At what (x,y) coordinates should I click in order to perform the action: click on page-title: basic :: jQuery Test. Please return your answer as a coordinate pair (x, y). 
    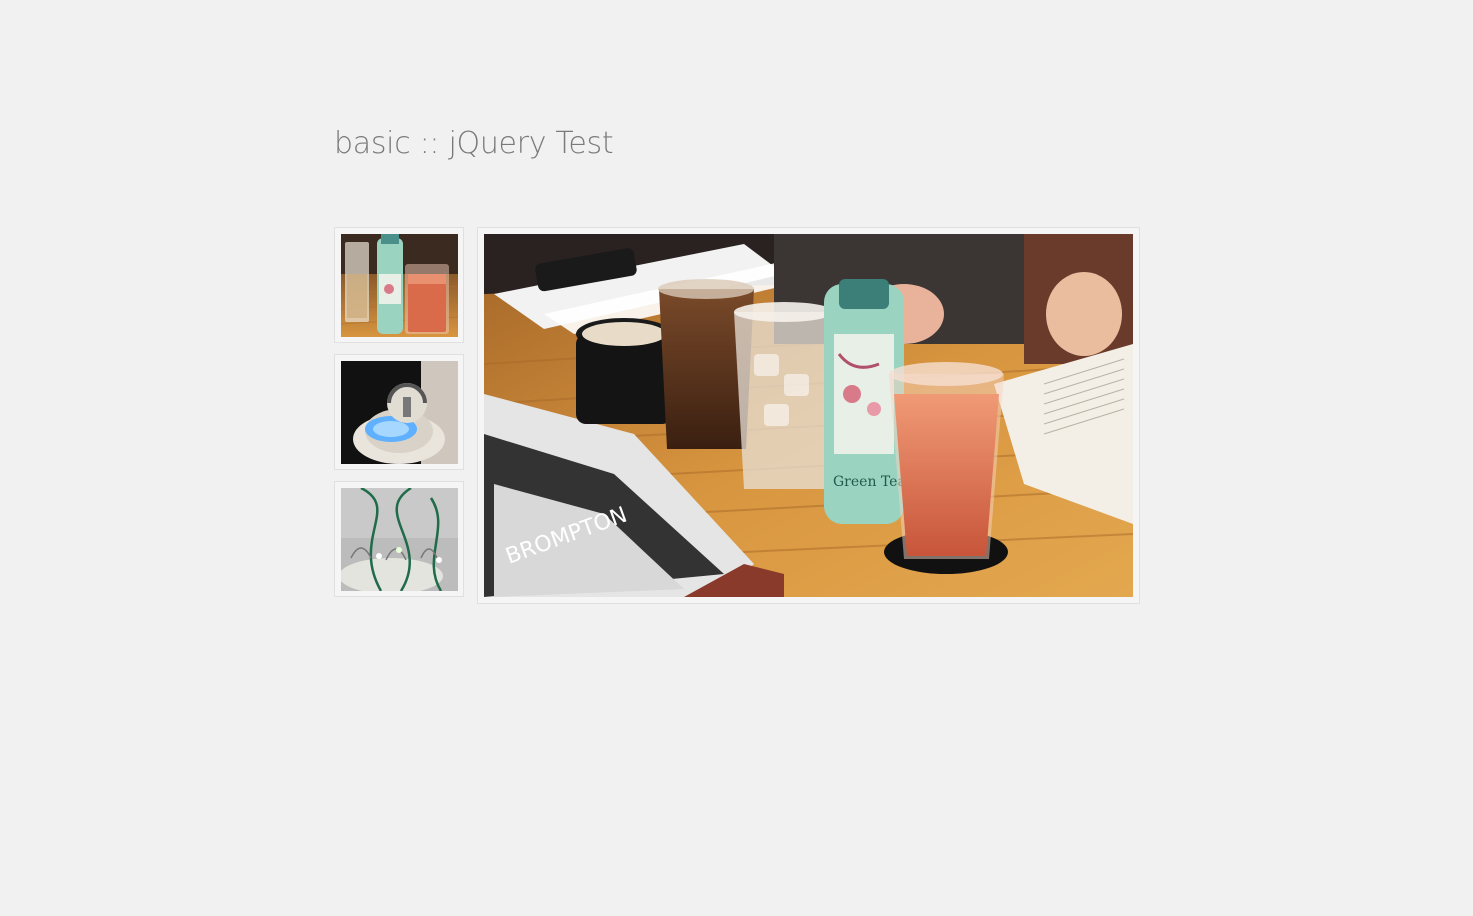
    Looking at the image, I should click on (474, 143).